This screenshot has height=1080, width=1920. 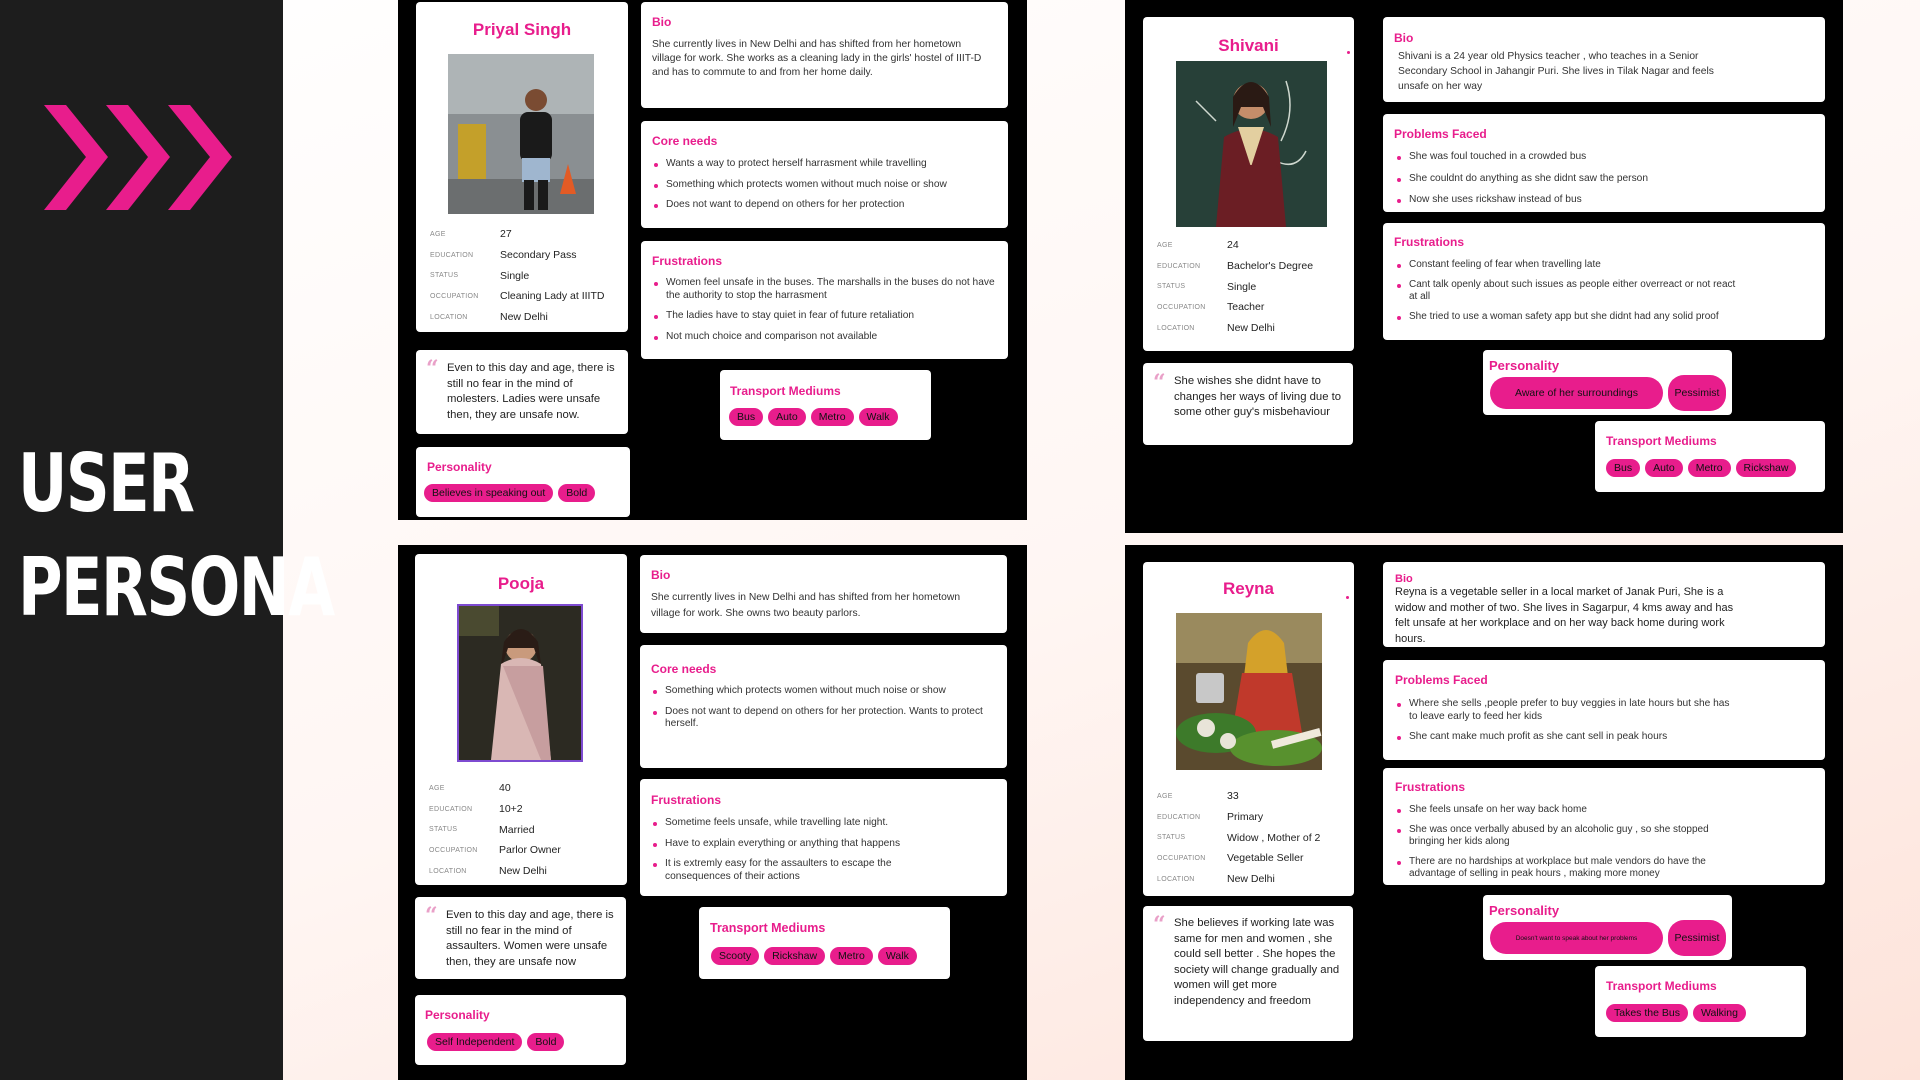 What do you see at coordinates (1700, 1001) in the screenshot?
I see `transport-card: Transport Mediums Takes the Bus Walking` at bounding box center [1700, 1001].